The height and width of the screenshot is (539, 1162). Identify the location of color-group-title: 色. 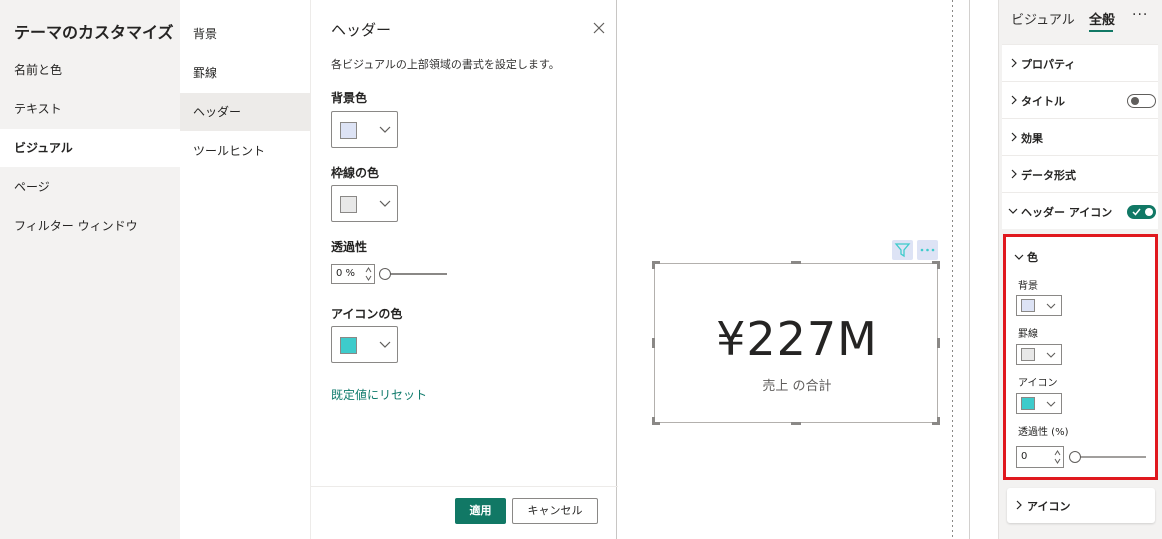
(1032, 257).